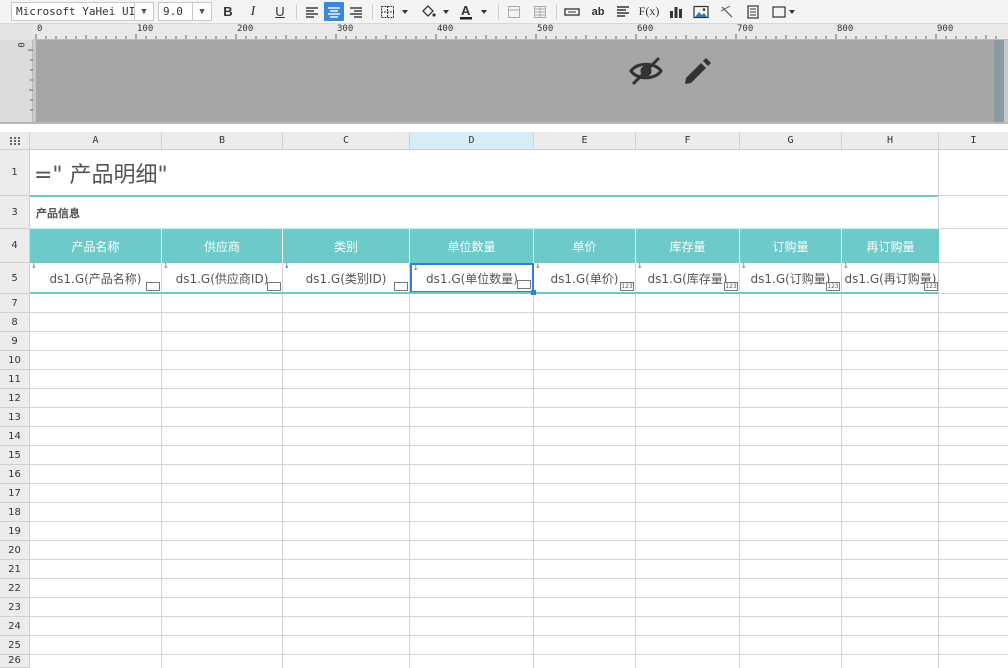 The image size is (1008, 668). I want to click on merge-cells-icon, so click(514, 11).